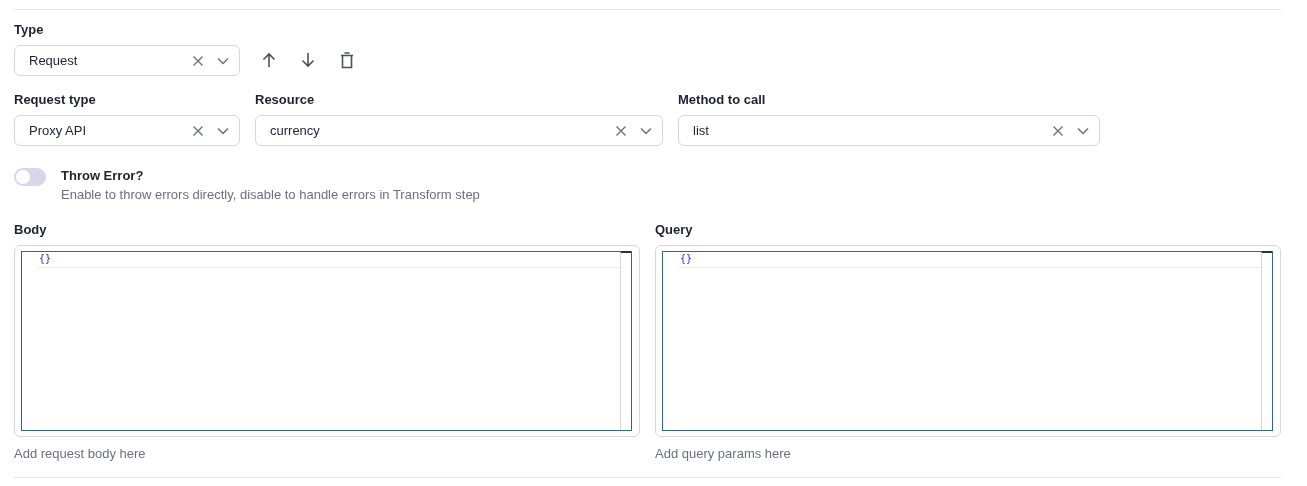  I want to click on arrow-up-icon, so click(269, 60).